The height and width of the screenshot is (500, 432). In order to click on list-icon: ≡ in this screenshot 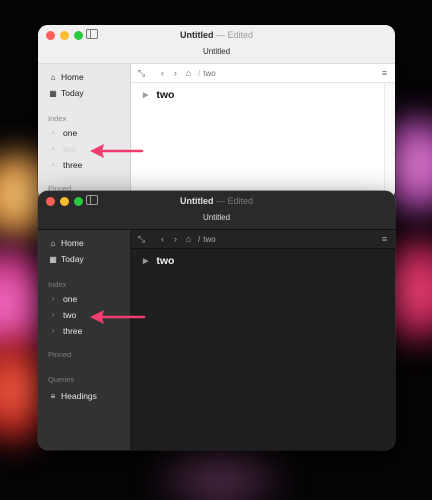, I will do `click(53, 396)`.